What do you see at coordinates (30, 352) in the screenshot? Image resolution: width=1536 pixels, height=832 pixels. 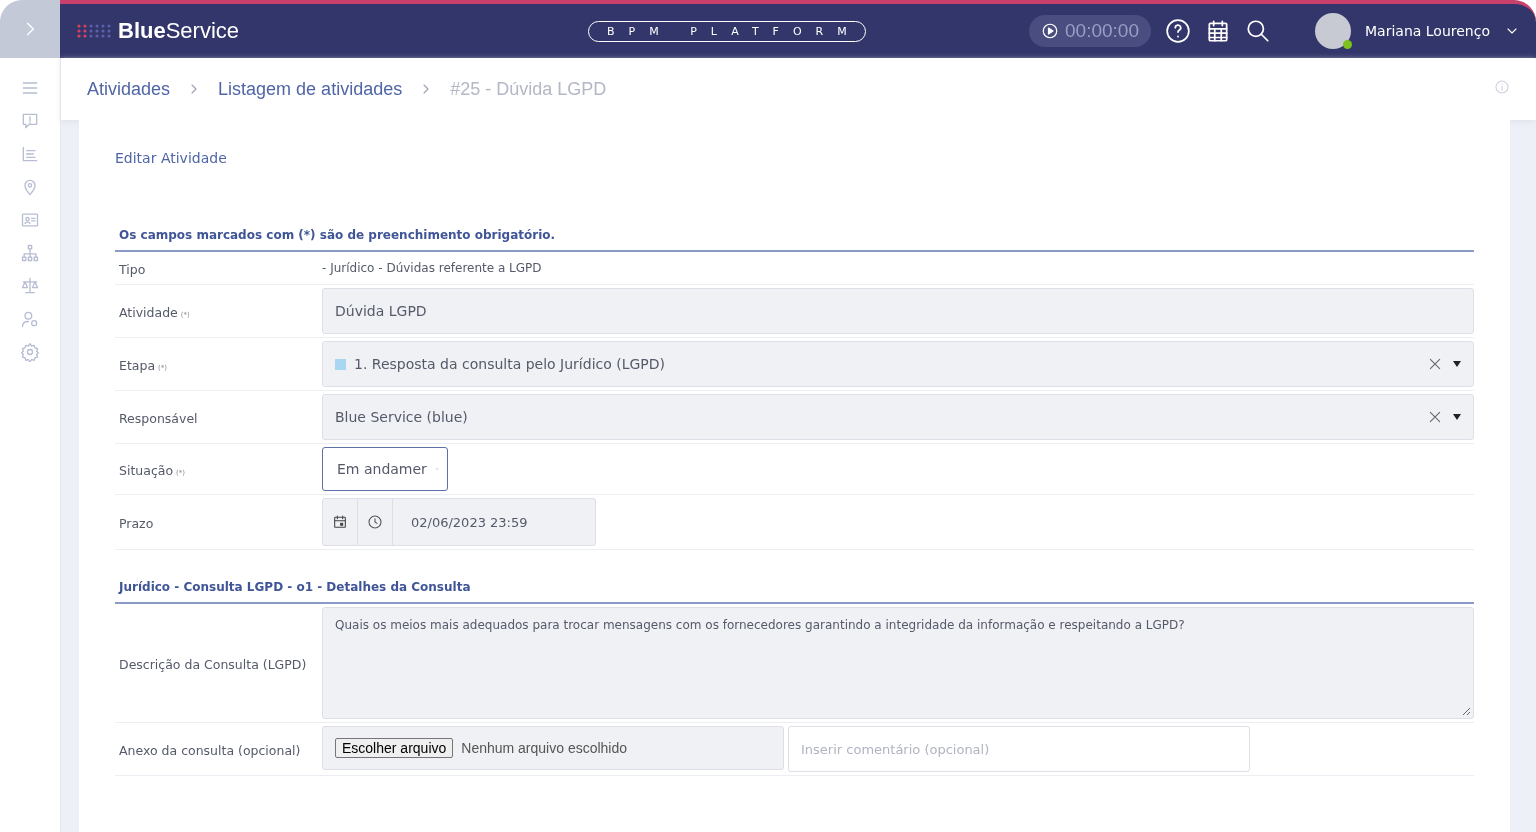 I see `settings-icon` at bounding box center [30, 352].